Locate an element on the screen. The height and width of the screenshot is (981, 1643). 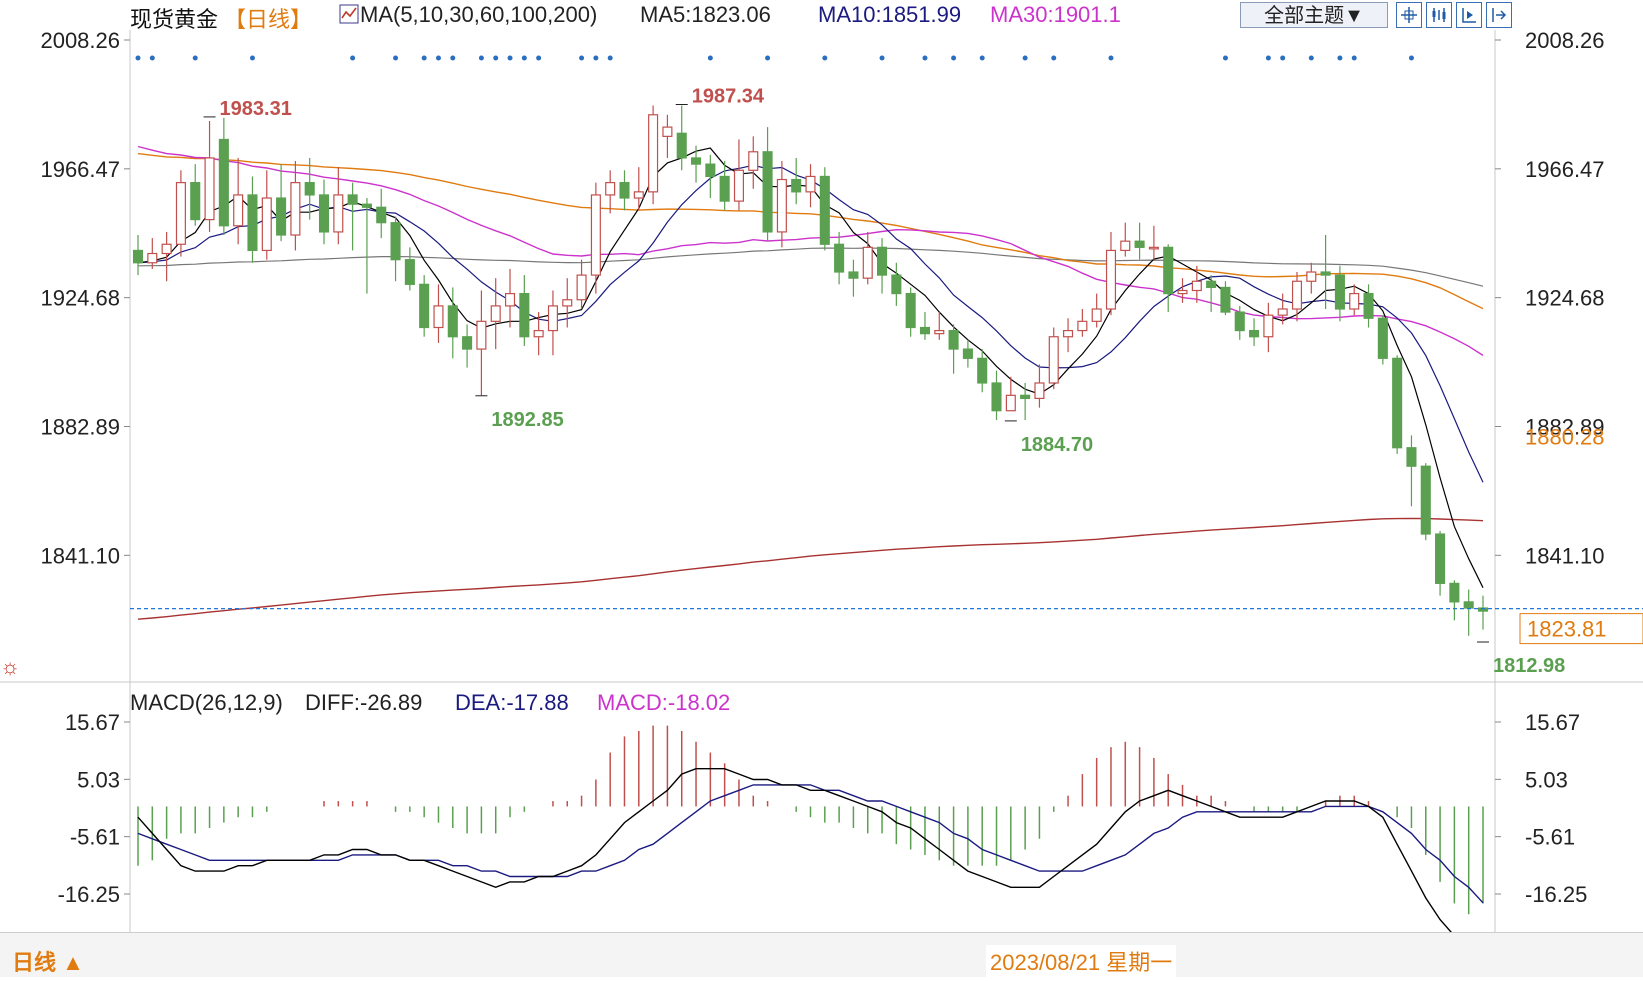
current-price-tag: 1823.81 is located at coordinates (1567, 629).